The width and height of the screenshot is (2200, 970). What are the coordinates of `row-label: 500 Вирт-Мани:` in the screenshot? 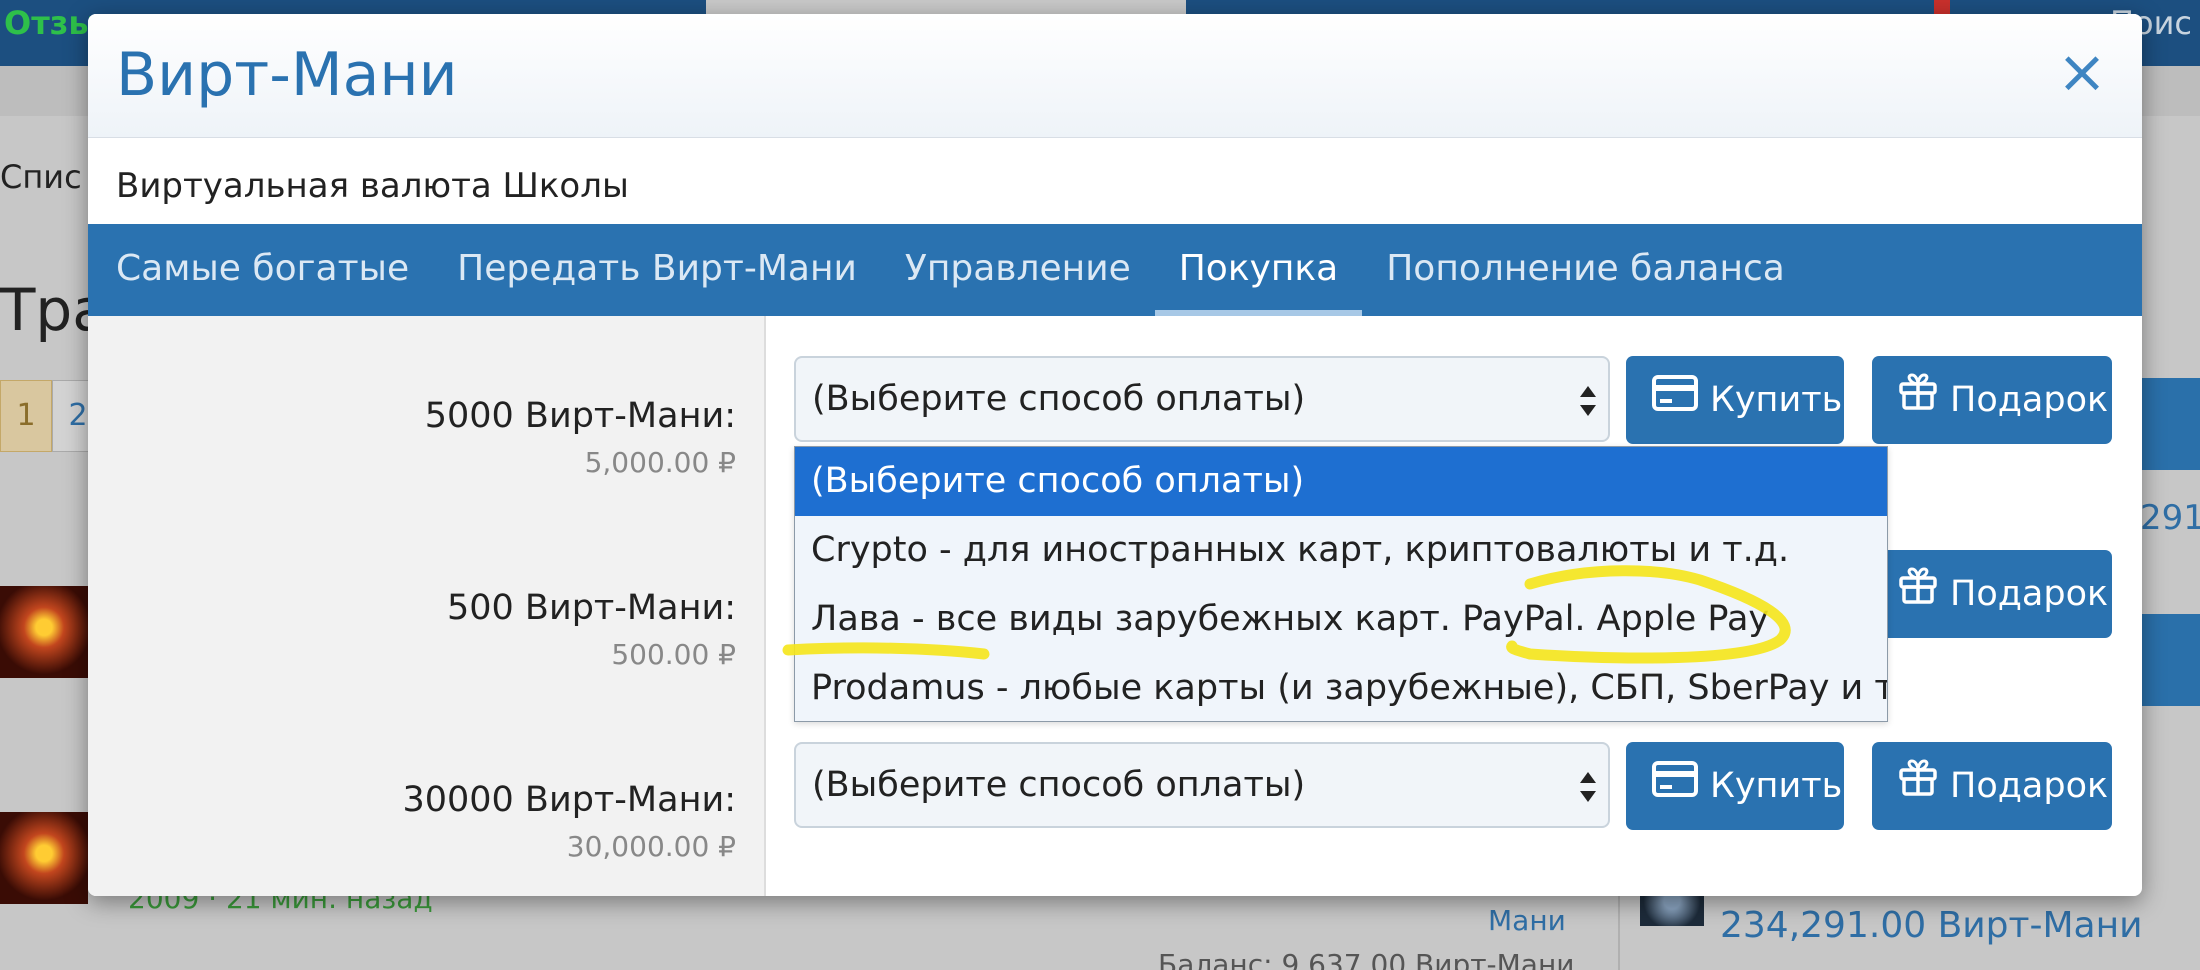 It's located at (591, 608).